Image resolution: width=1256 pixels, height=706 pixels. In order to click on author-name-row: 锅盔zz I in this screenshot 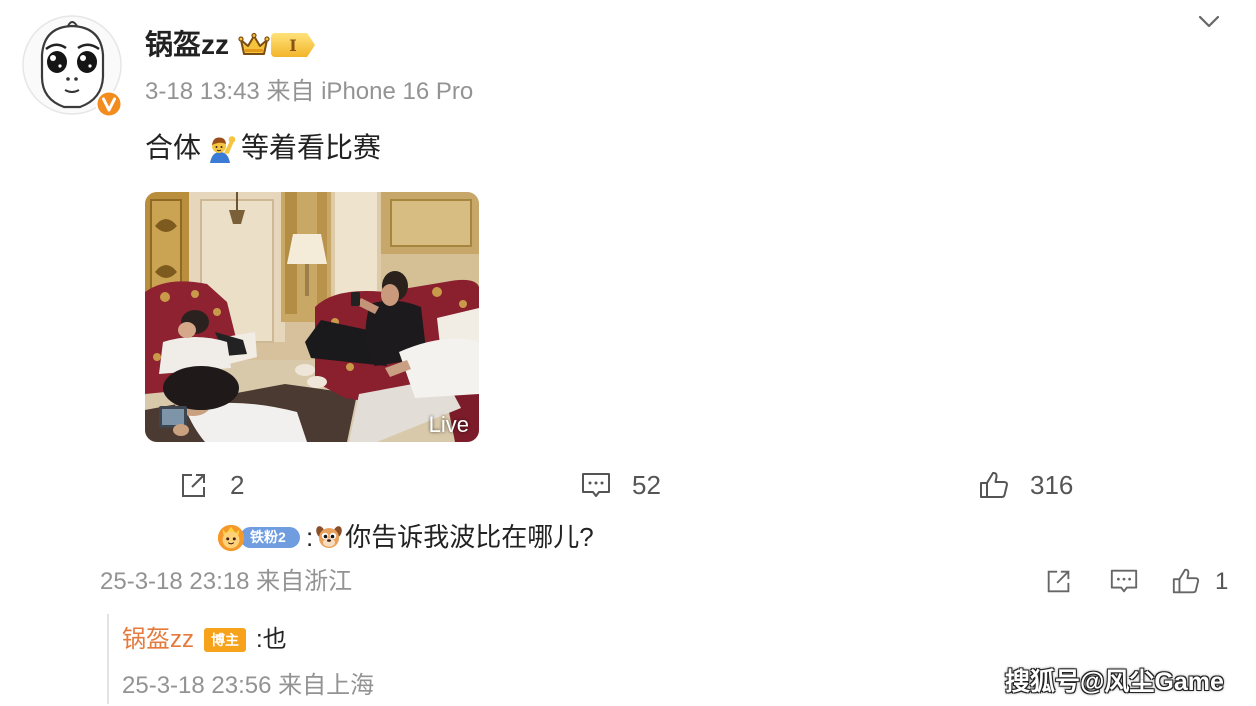, I will do `click(230, 45)`.